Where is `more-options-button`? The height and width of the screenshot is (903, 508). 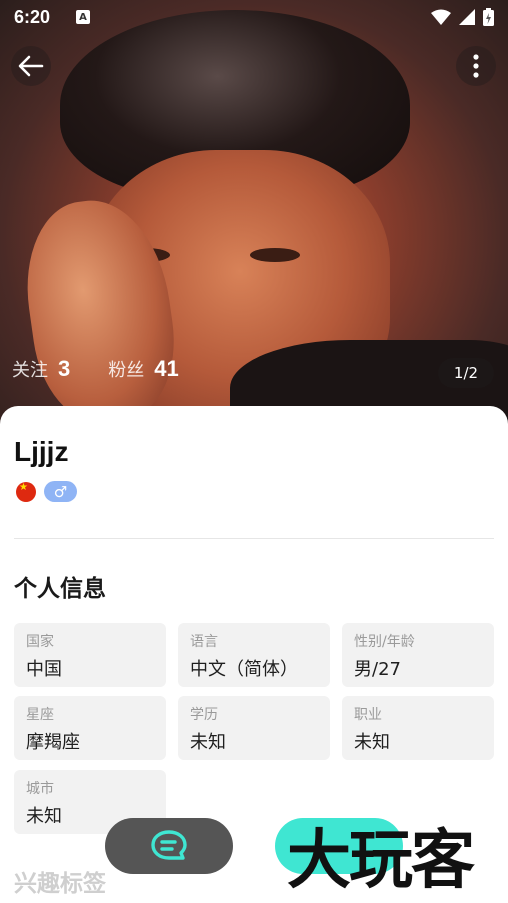
more-options-button is located at coordinates (476, 66).